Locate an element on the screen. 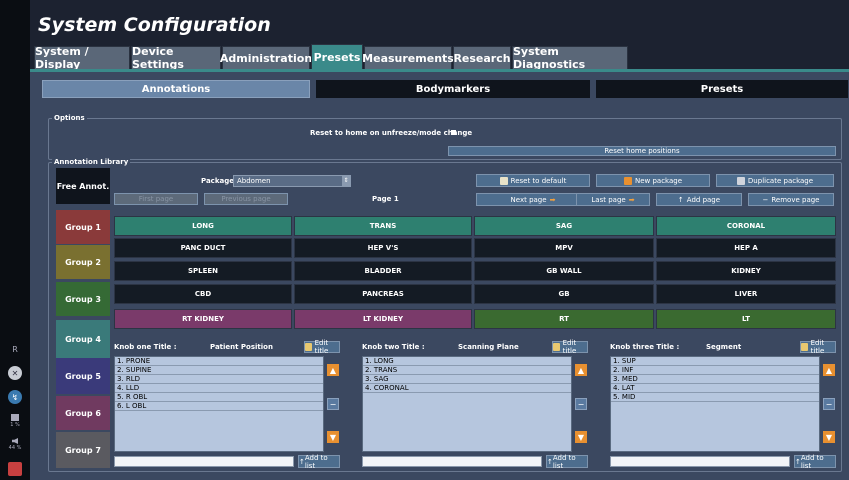 The height and width of the screenshot is (480, 849). list-item: 2. INF is located at coordinates (715, 370).